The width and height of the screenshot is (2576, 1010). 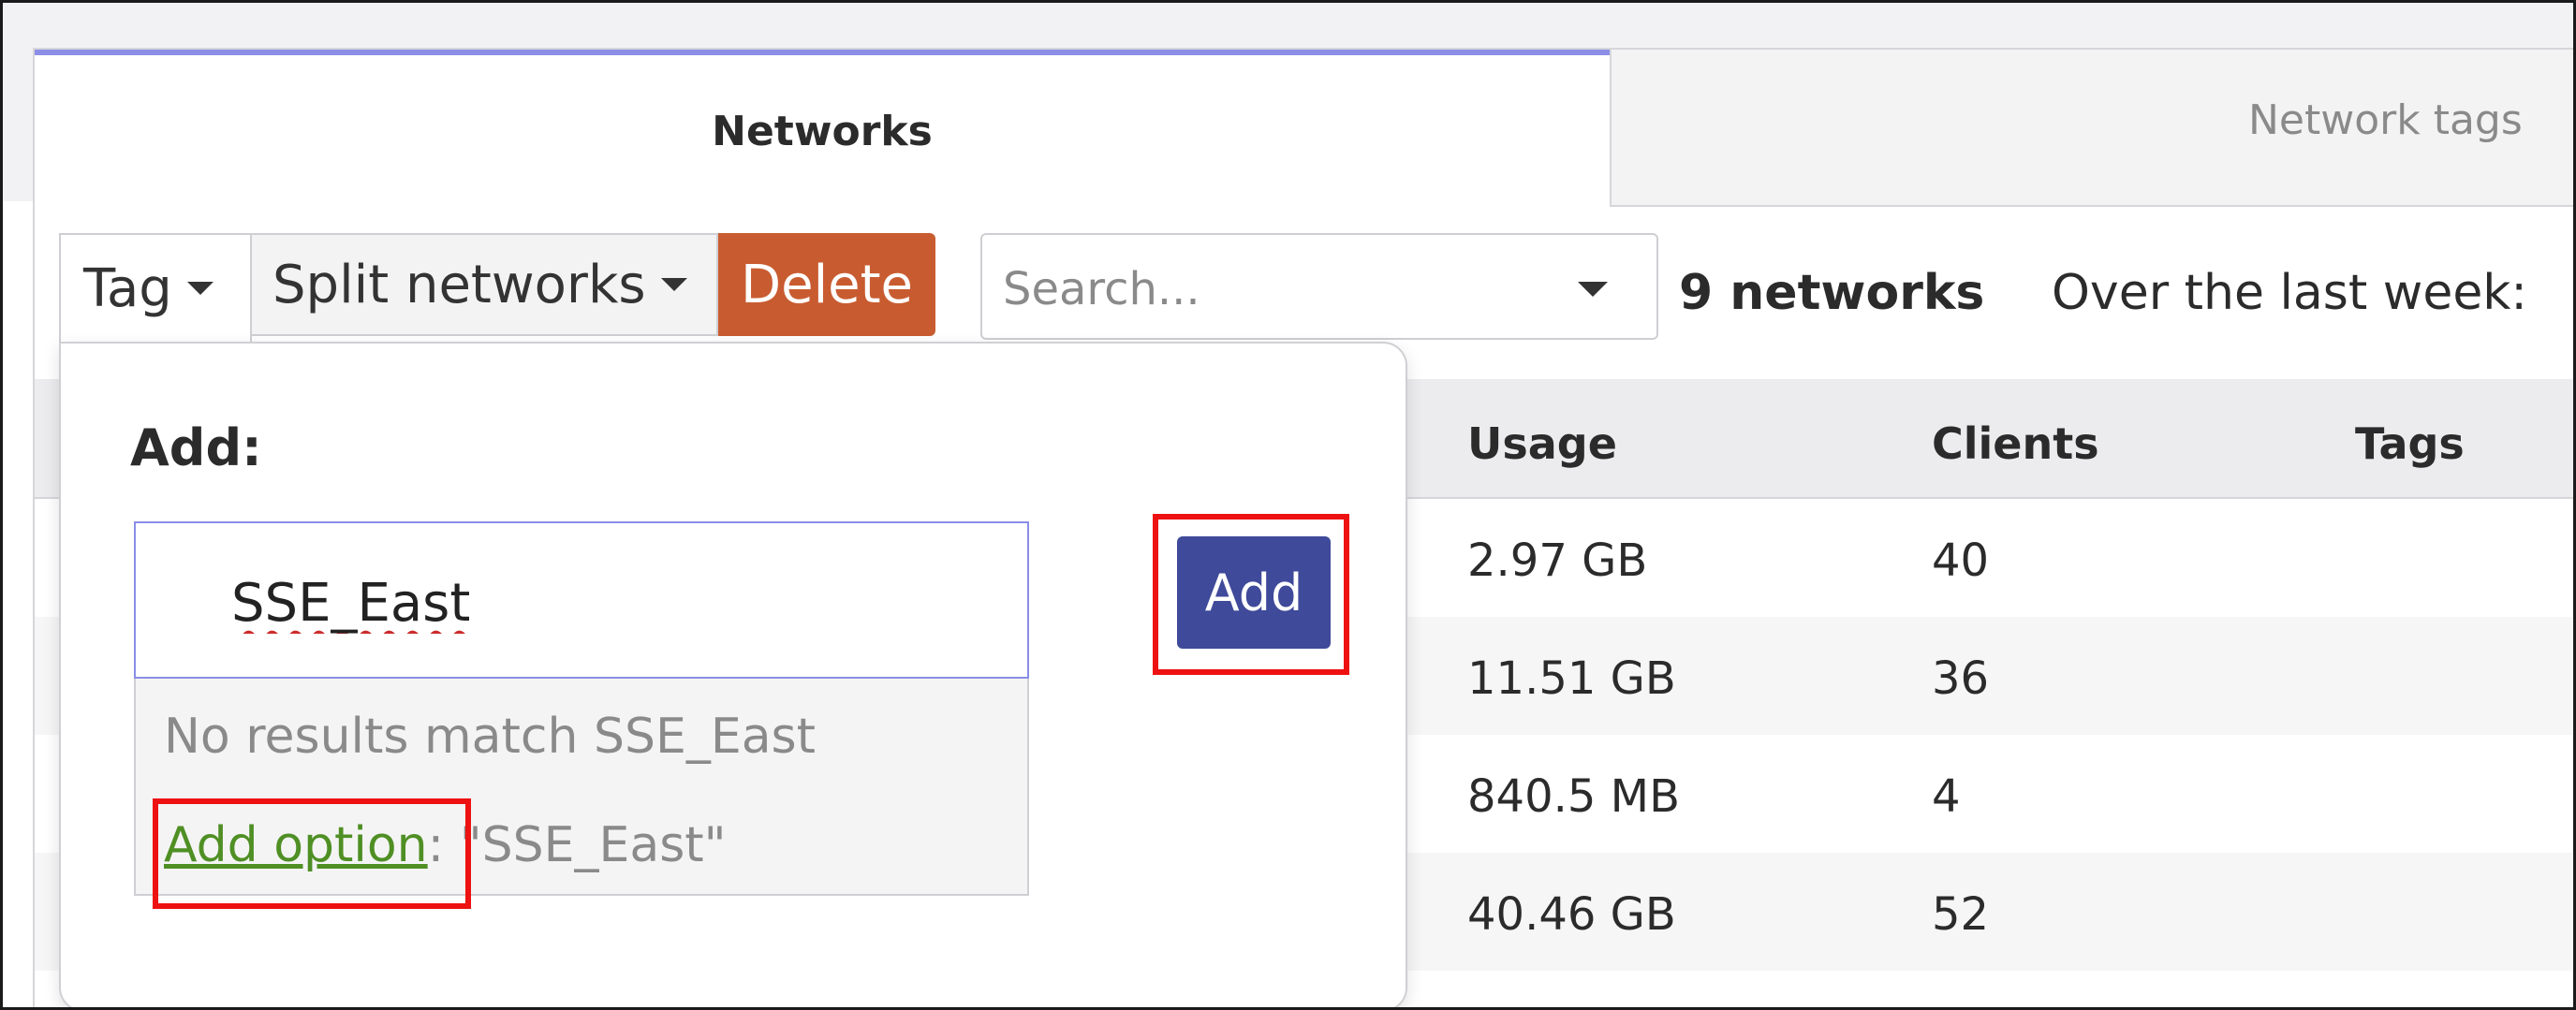 What do you see at coordinates (1574, 797) in the screenshot?
I see `usage-cell: 840.5 MB` at bounding box center [1574, 797].